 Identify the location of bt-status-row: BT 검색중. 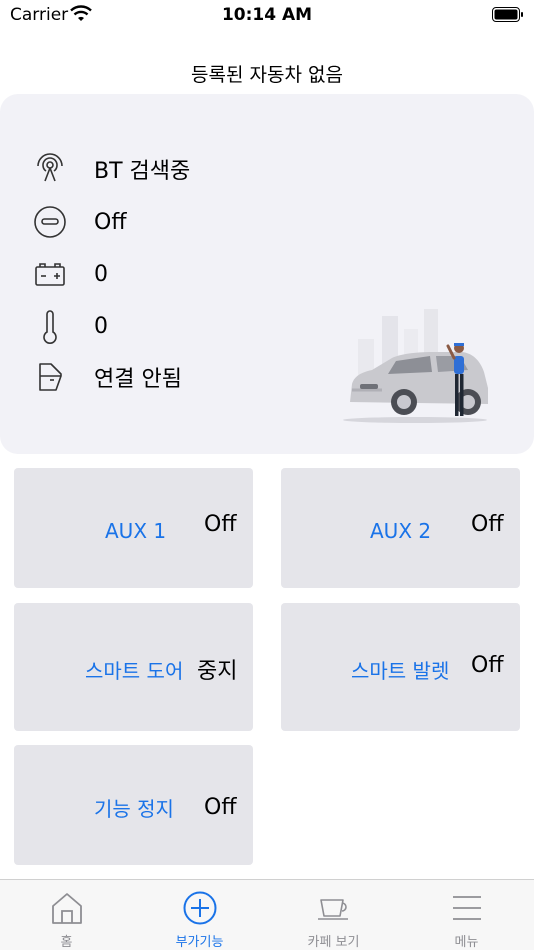
(111, 169).